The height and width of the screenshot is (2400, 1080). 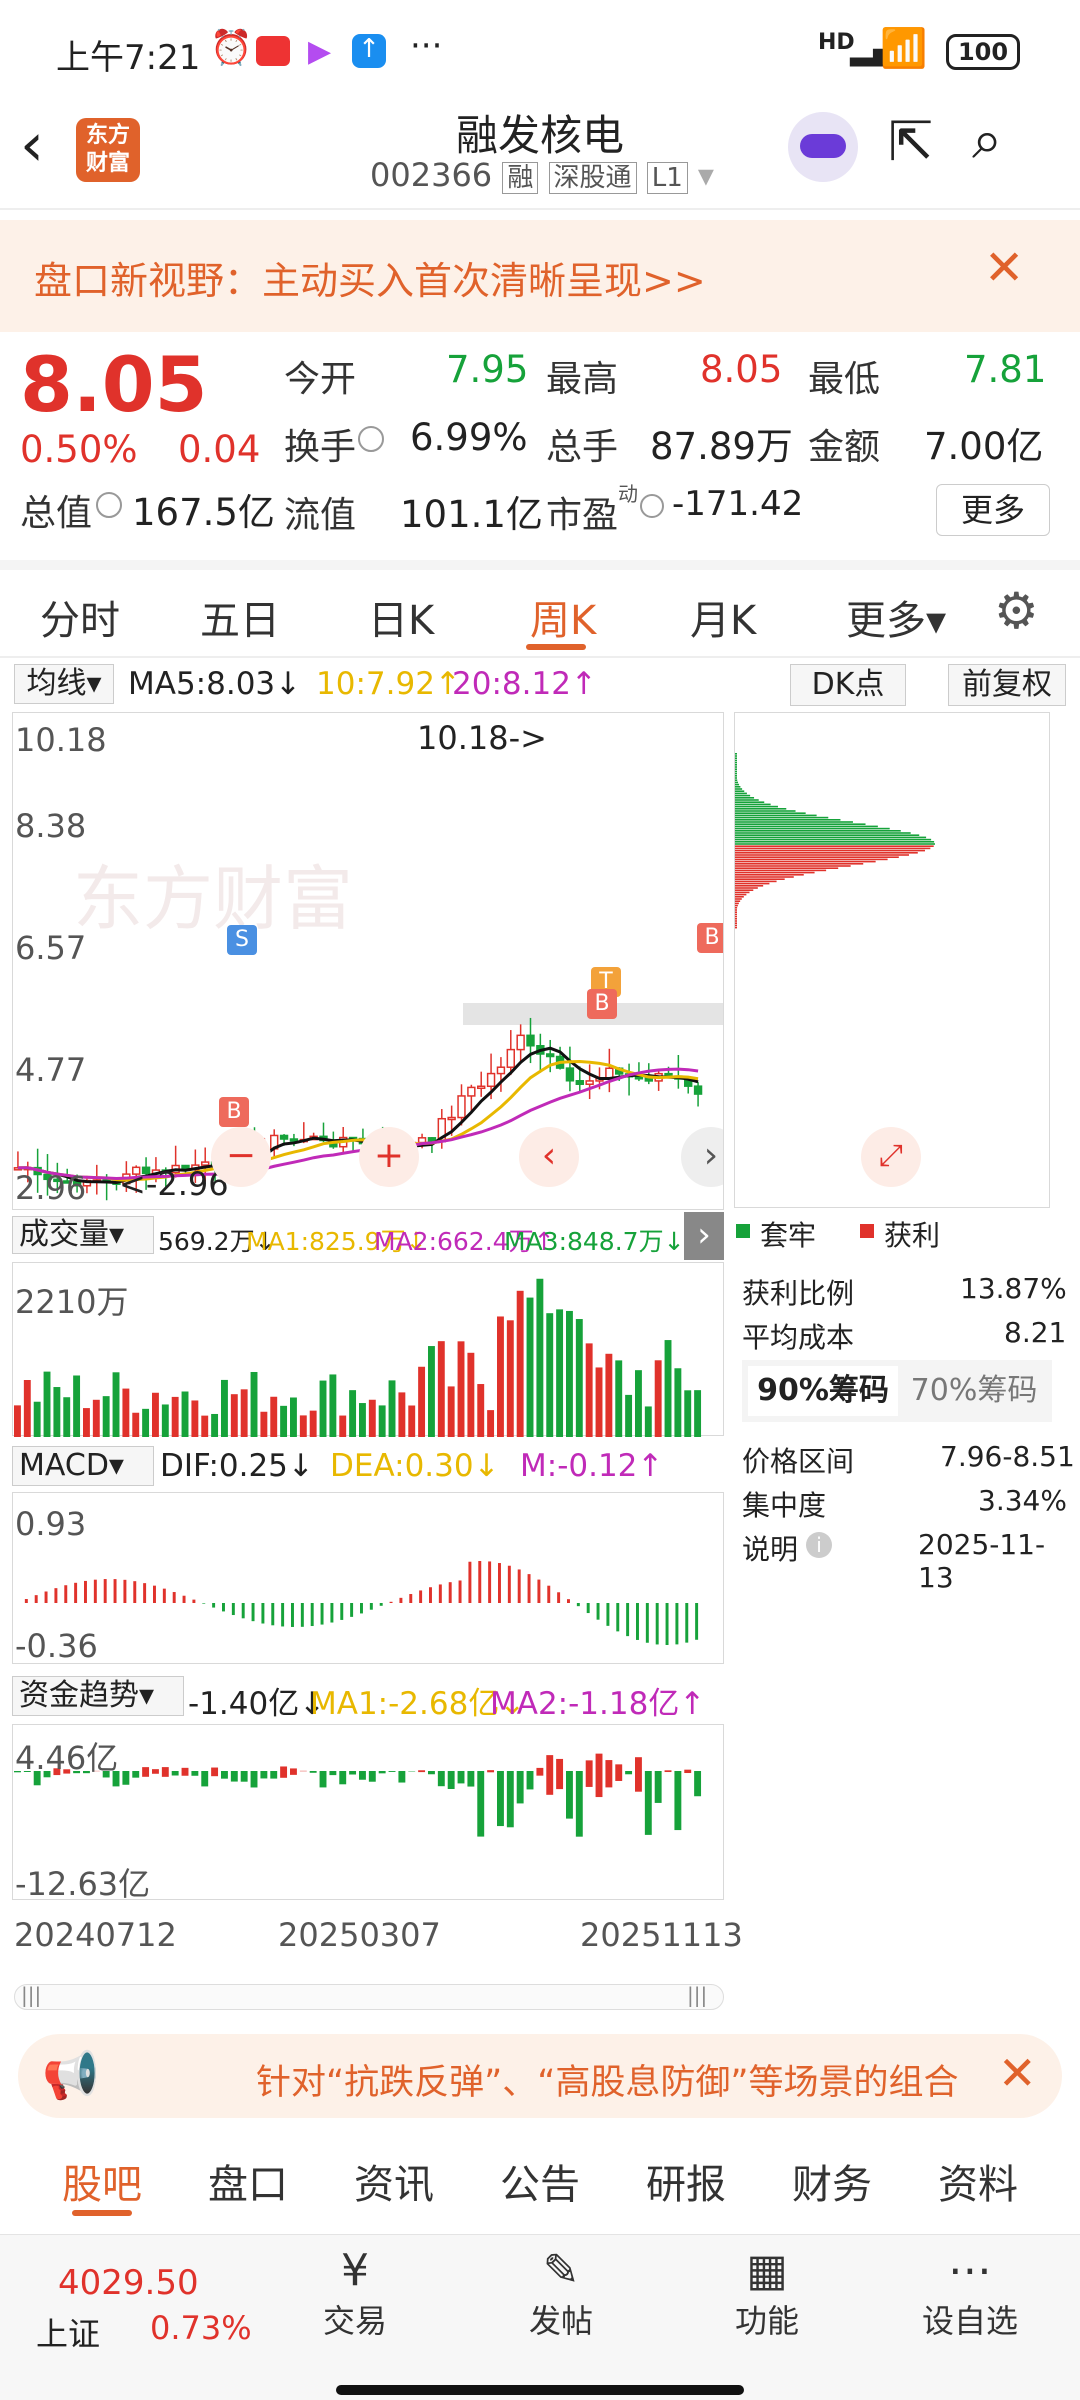 I want to click on avg-cost: 8.21, so click(x=1035, y=1332).